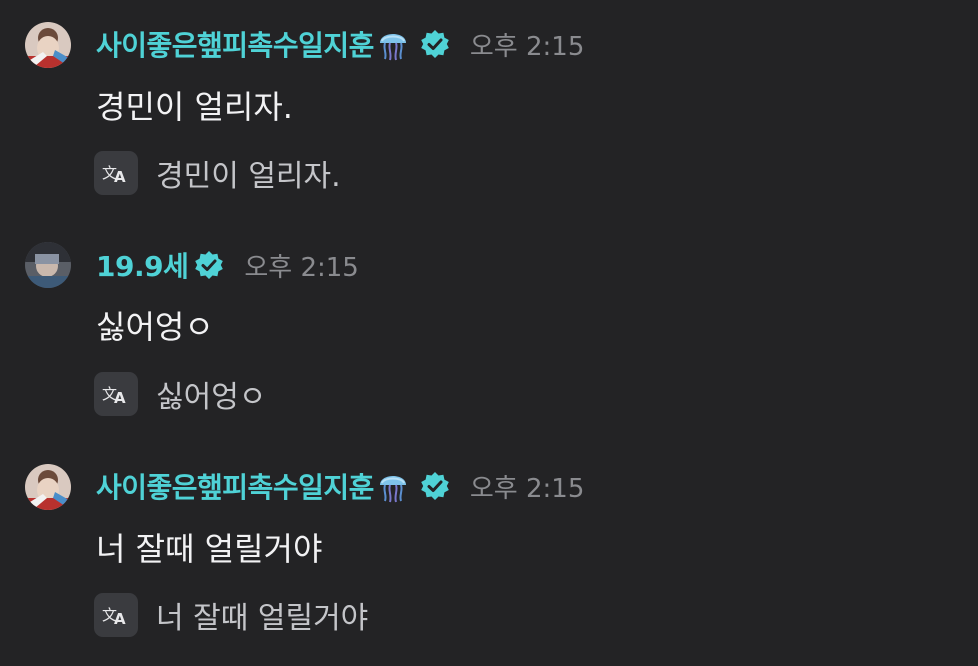 The width and height of the screenshot is (978, 666). What do you see at coordinates (155, 327) in the screenshot?
I see `message-text: 싫어엉ㅇ` at bounding box center [155, 327].